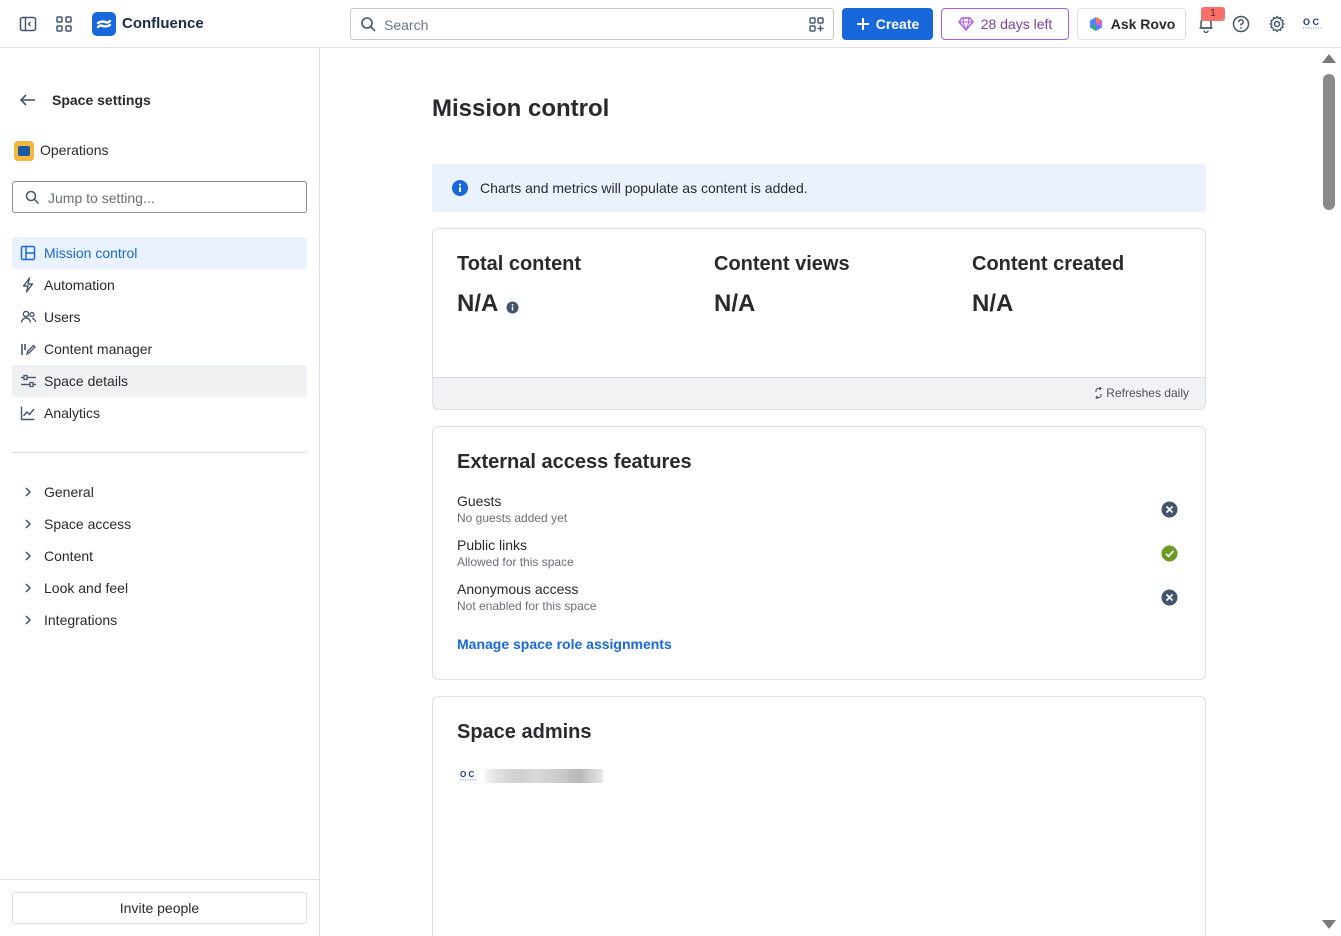  What do you see at coordinates (159, 588) in the screenshot?
I see `sidebar-section-look-and-feel: Look and feel` at bounding box center [159, 588].